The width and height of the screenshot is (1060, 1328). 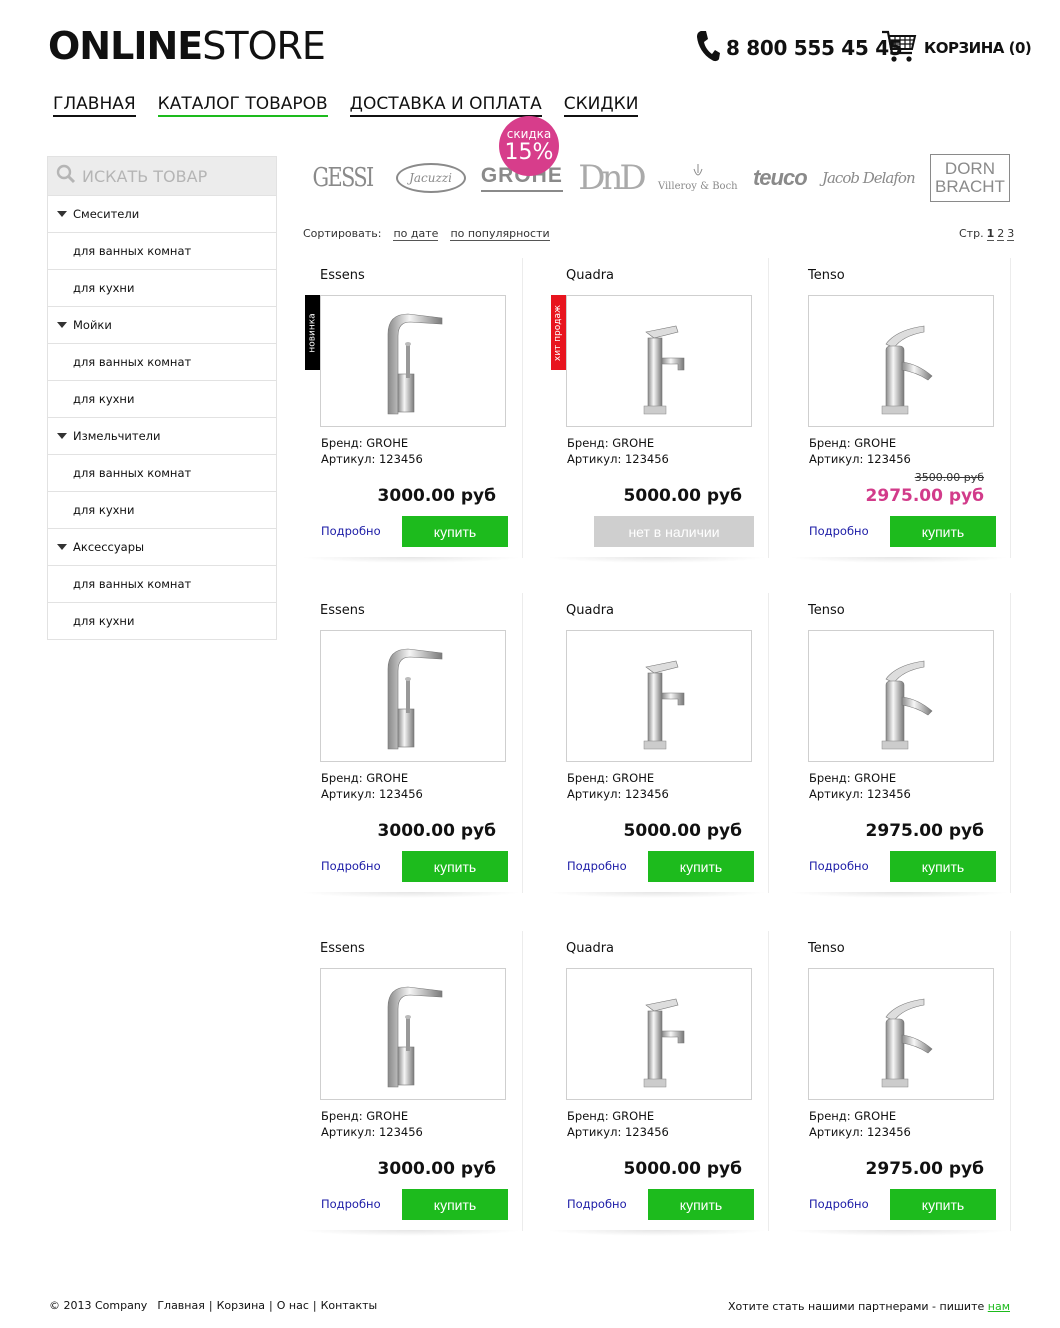 What do you see at coordinates (924, 1169) in the screenshot?
I see `product-price: 2975.00 руб` at bounding box center [924, 1169].